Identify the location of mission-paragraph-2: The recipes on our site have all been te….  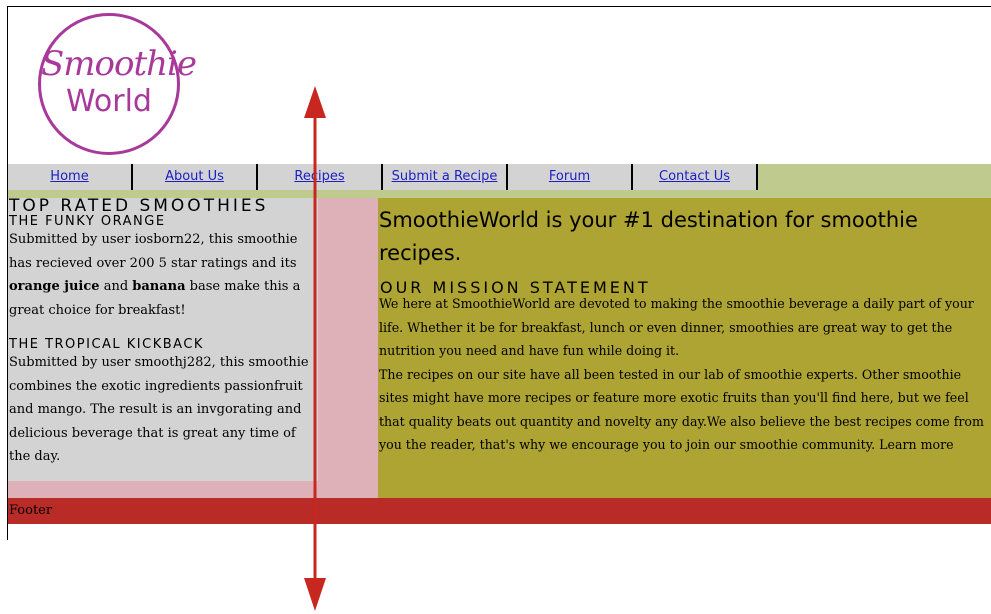
(681, 409).